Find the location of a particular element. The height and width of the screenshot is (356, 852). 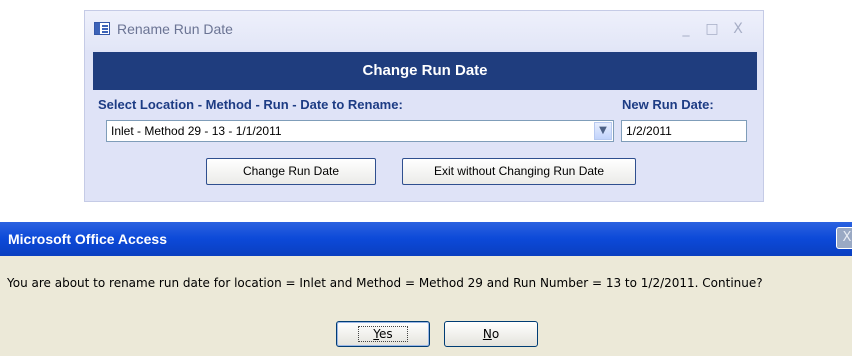

combo-value: Inlet - Method 29 - 13 - 1/1/2011 is located at coordinates (196, 131).